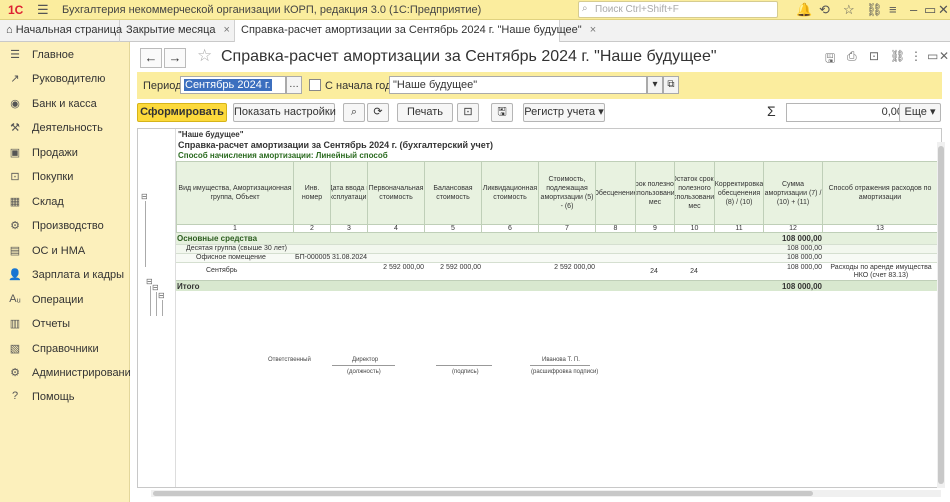 The width and height of the screenshot is (950, 502). I want to click on generate-button: Сформировать, so click(182, 112).